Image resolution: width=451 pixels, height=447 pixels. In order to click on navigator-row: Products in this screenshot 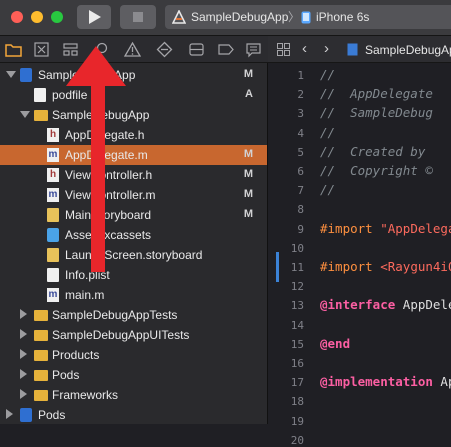, I will do `click(133, 355)`.